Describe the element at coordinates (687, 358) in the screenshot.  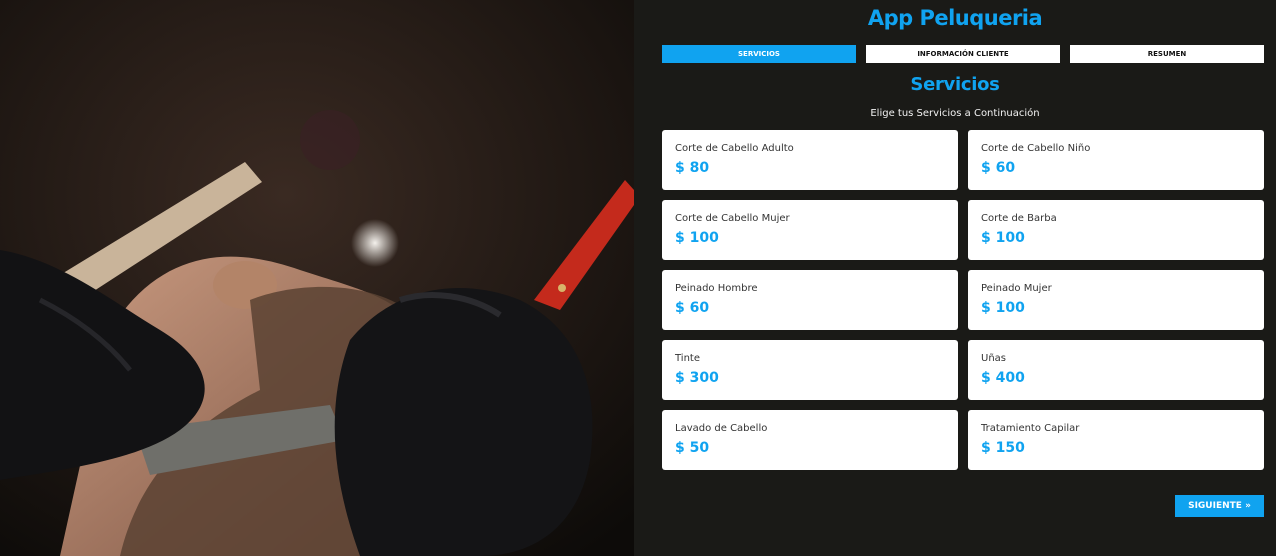
I see `service-name: Tinte` at that location.